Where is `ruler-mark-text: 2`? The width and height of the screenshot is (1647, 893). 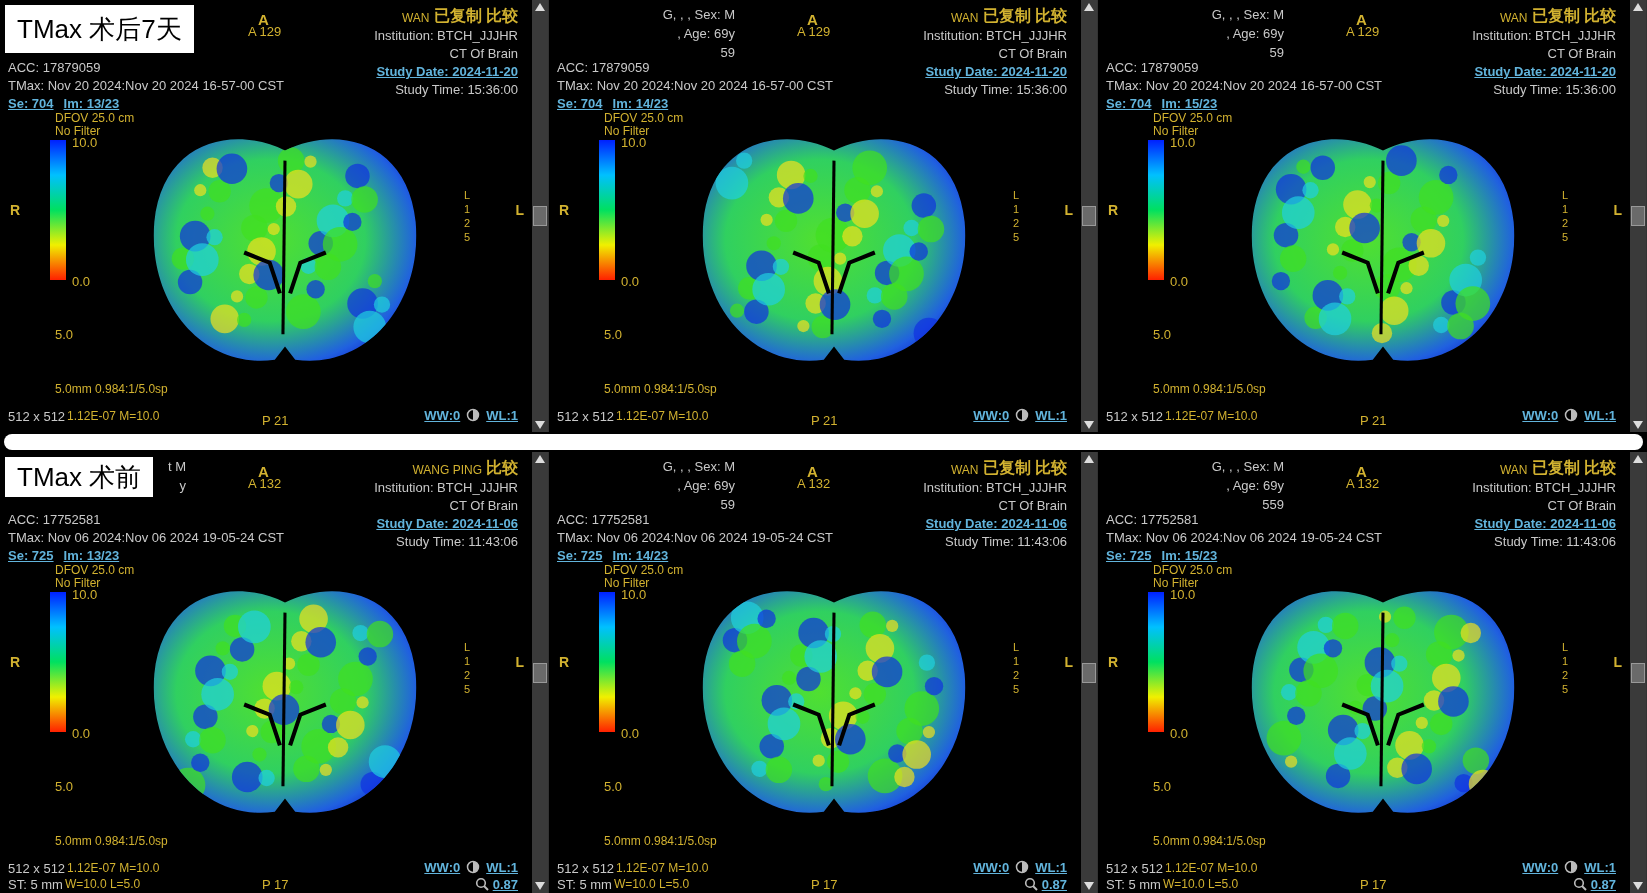
ruler-mark-text: 2 is located at coordinates (466, 223).